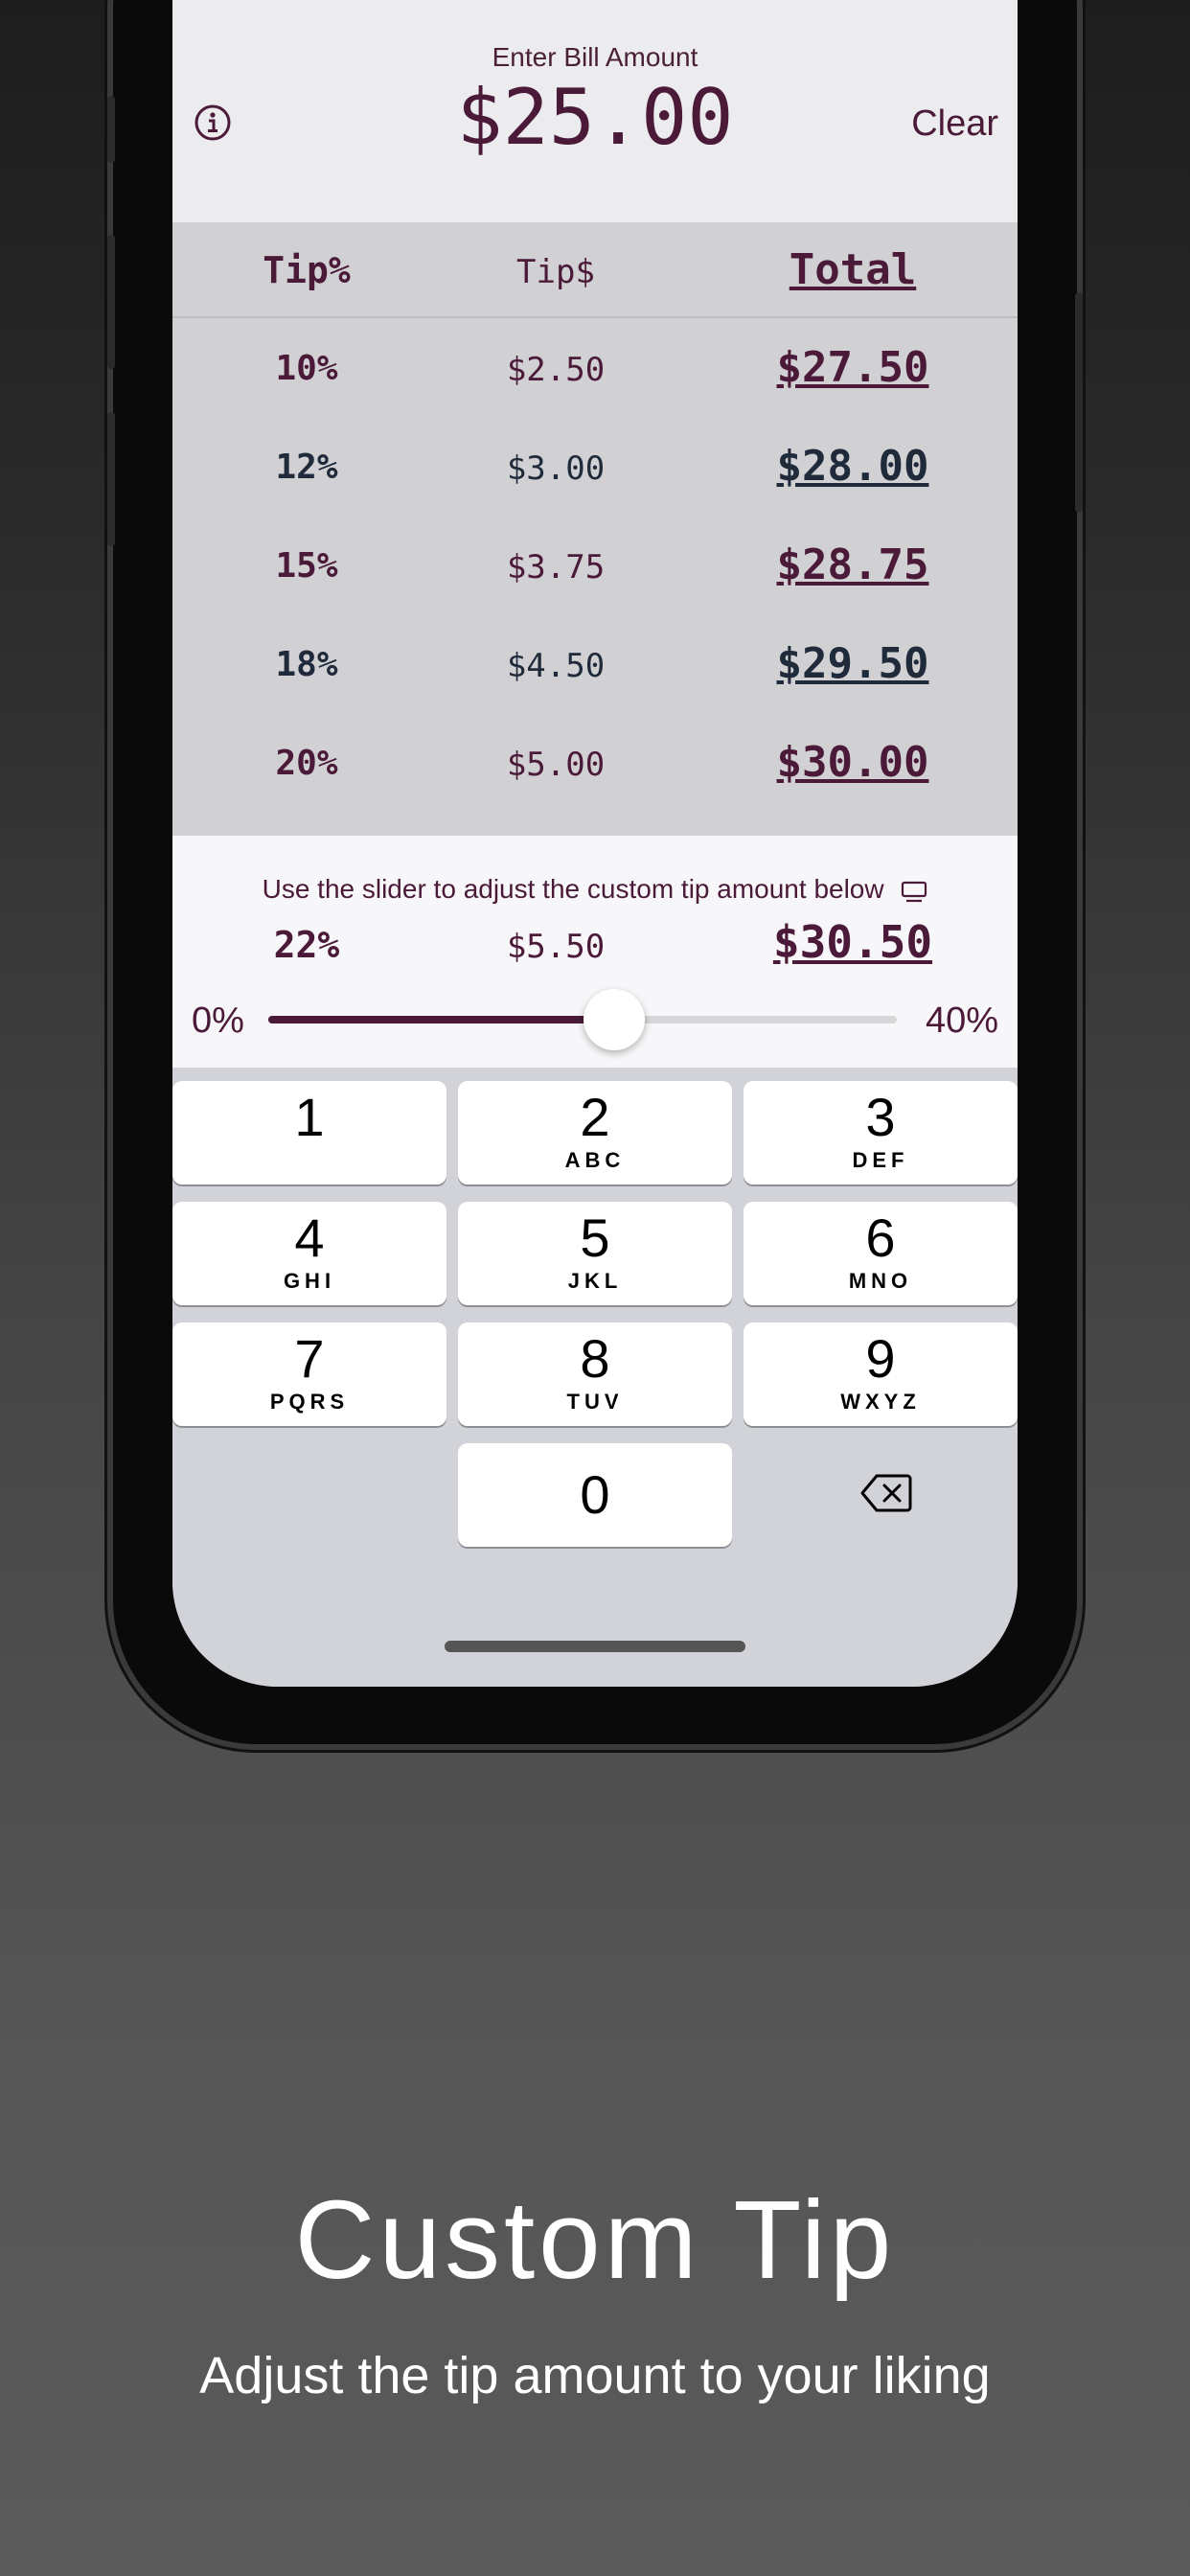  I want to click on info-icon, so click(213, 123).